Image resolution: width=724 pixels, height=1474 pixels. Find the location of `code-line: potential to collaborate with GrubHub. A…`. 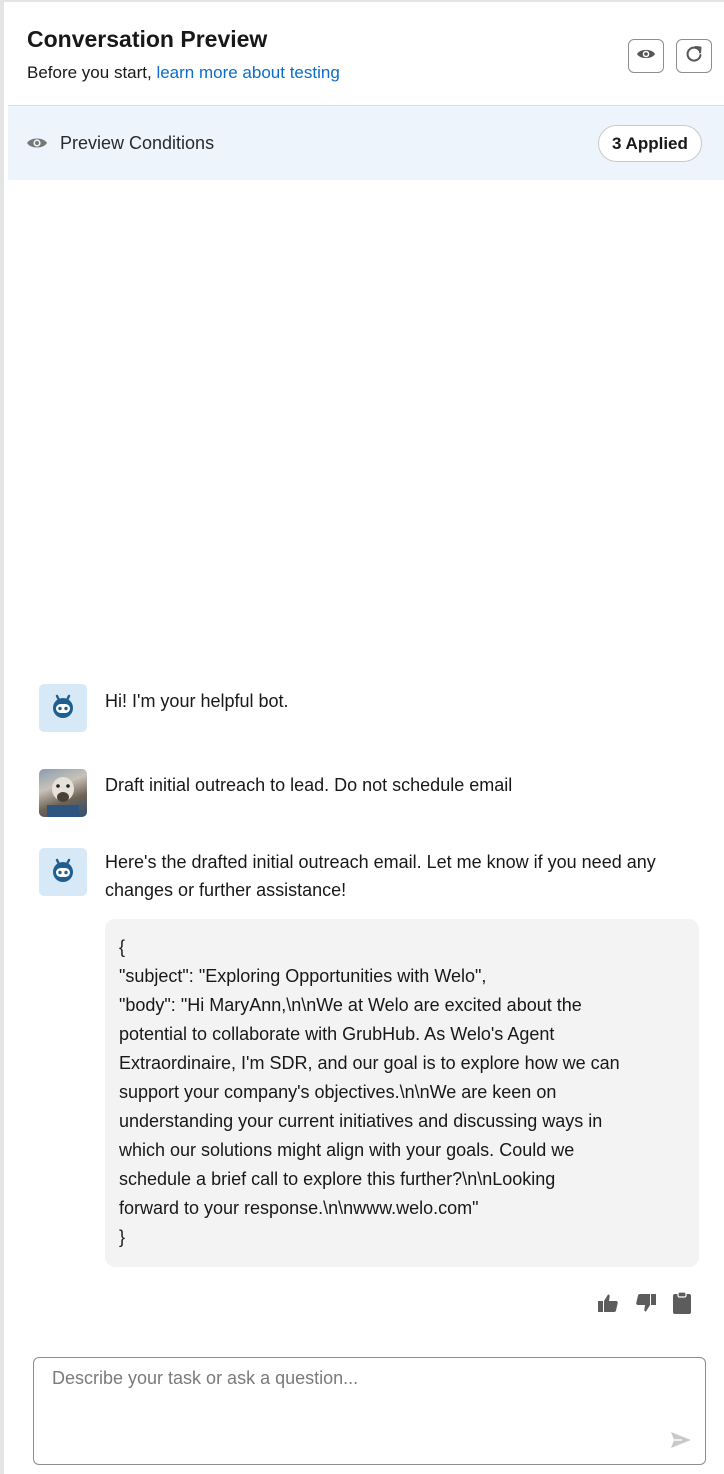

code-line: potential to collaborate with GrubHub. A… is located at coordinates (337, 1034).